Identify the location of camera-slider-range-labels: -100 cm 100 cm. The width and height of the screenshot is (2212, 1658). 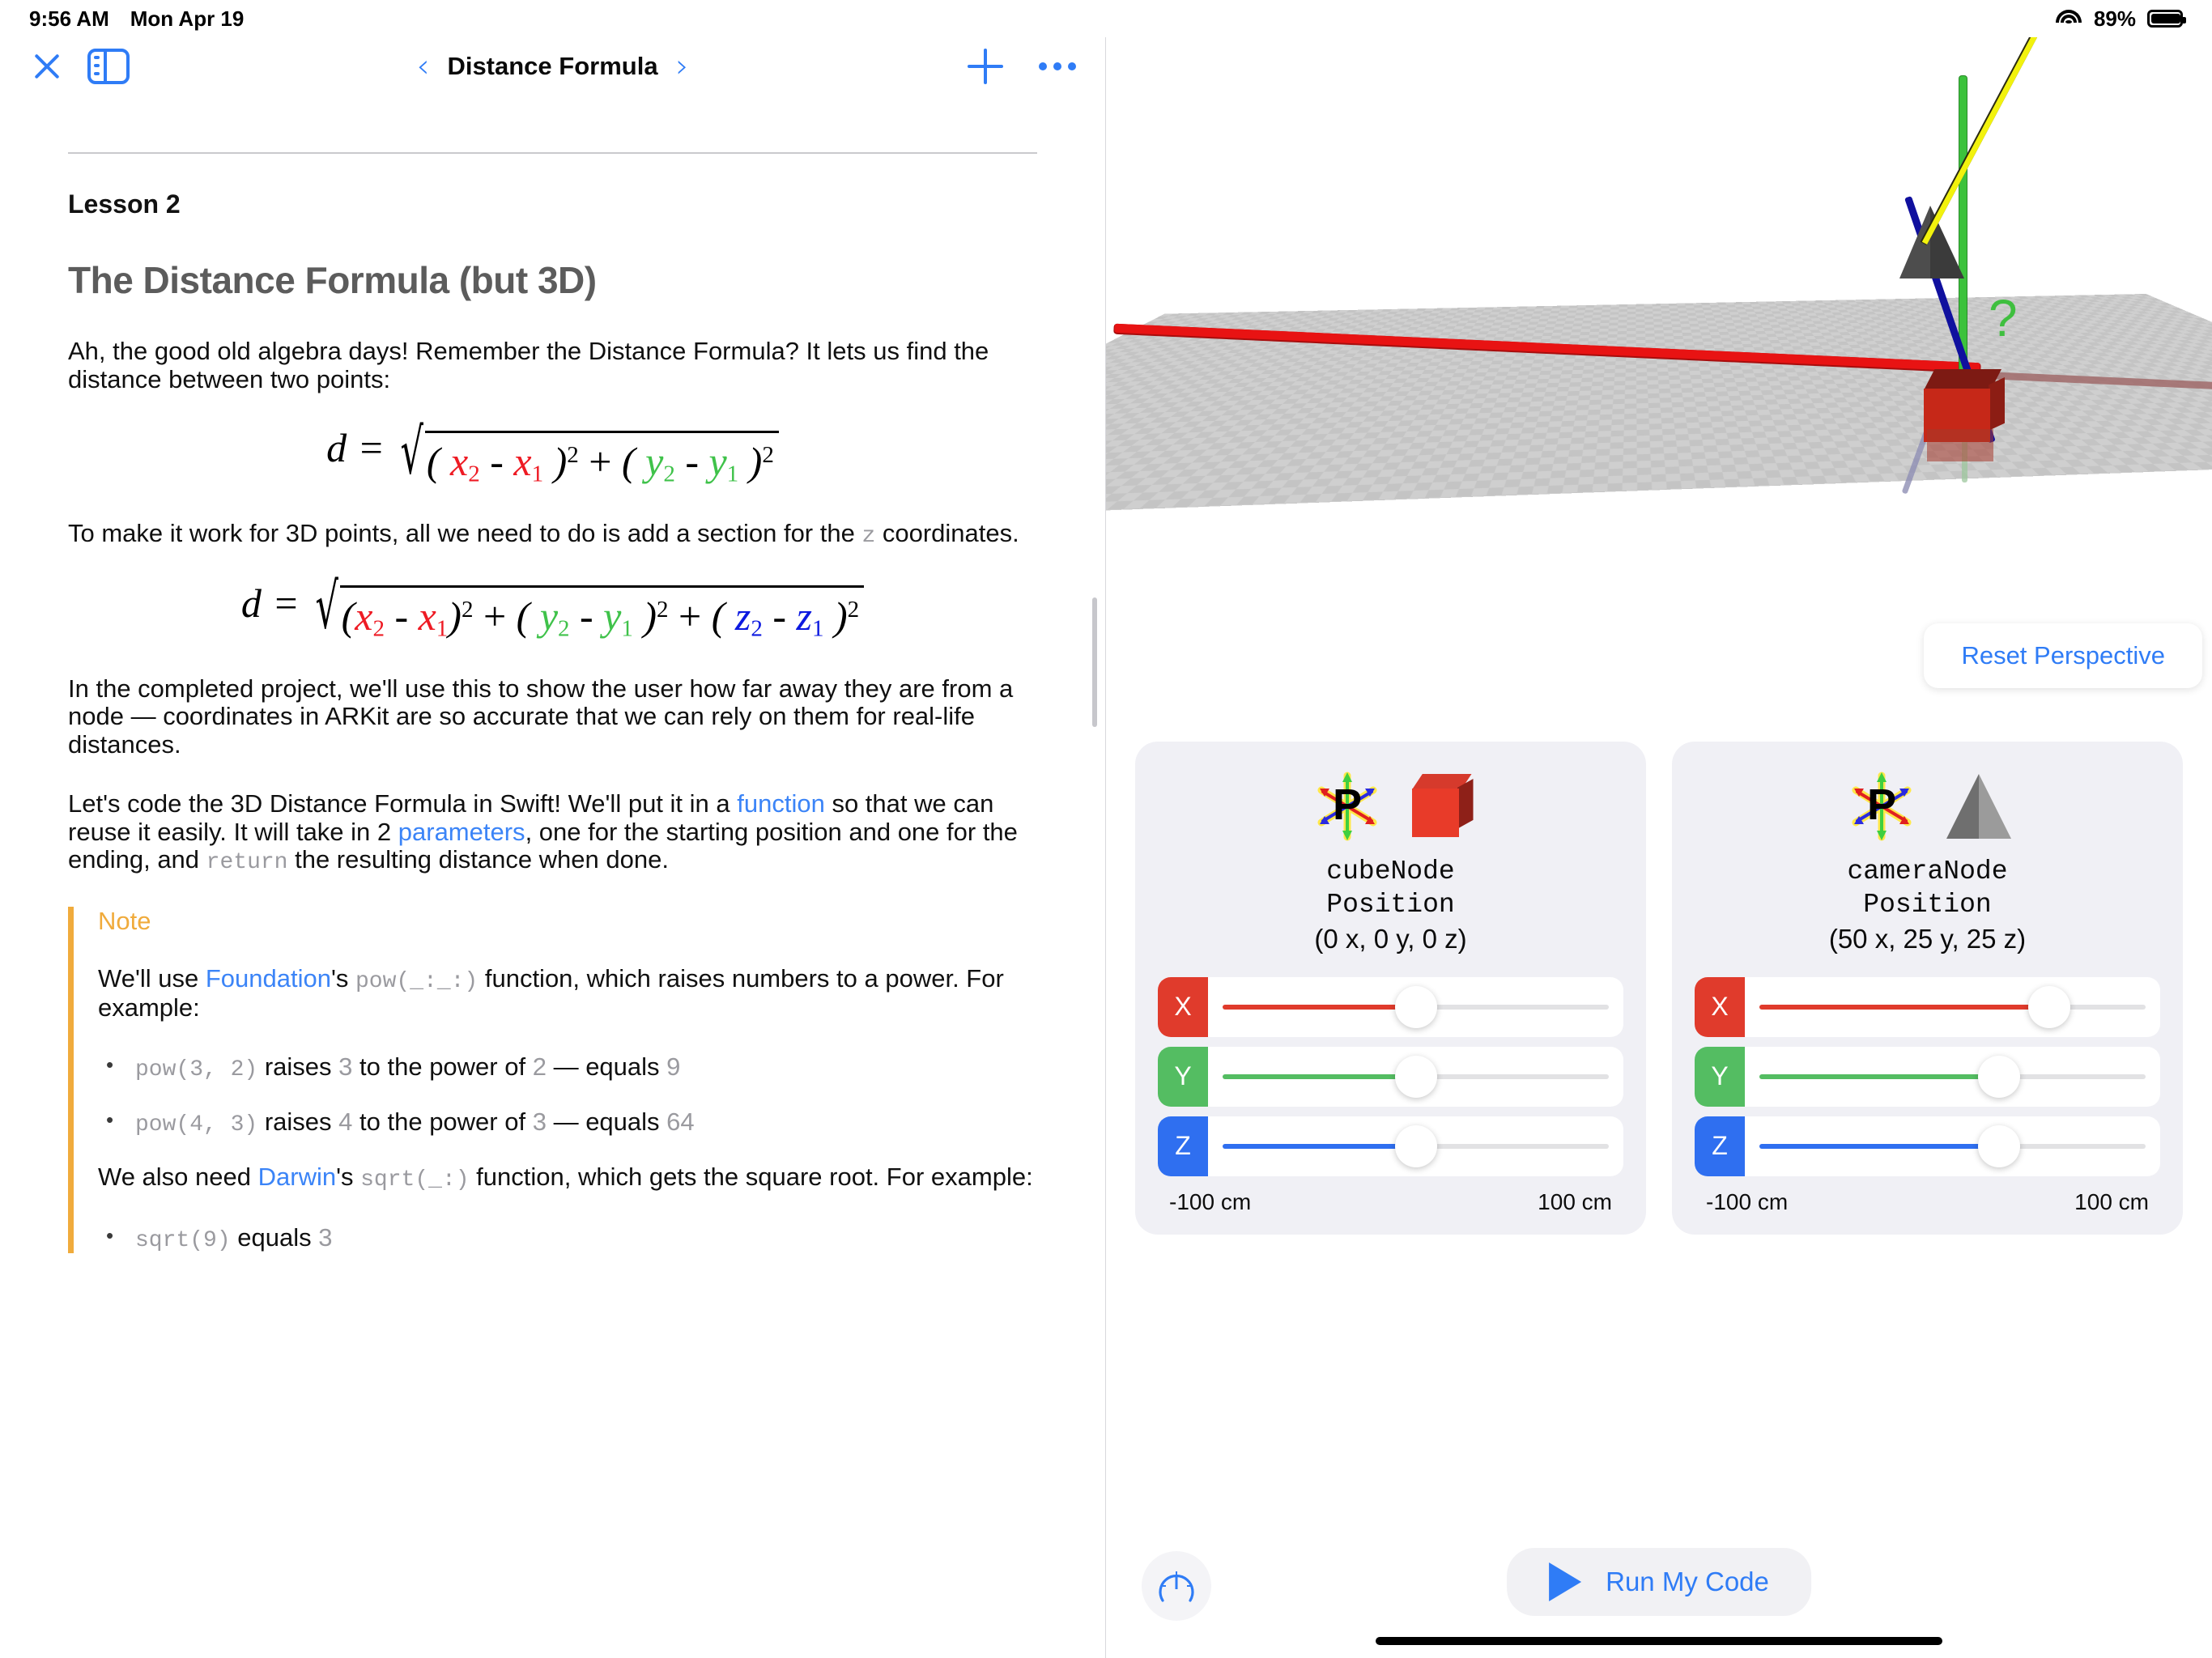
(1928, 1195).